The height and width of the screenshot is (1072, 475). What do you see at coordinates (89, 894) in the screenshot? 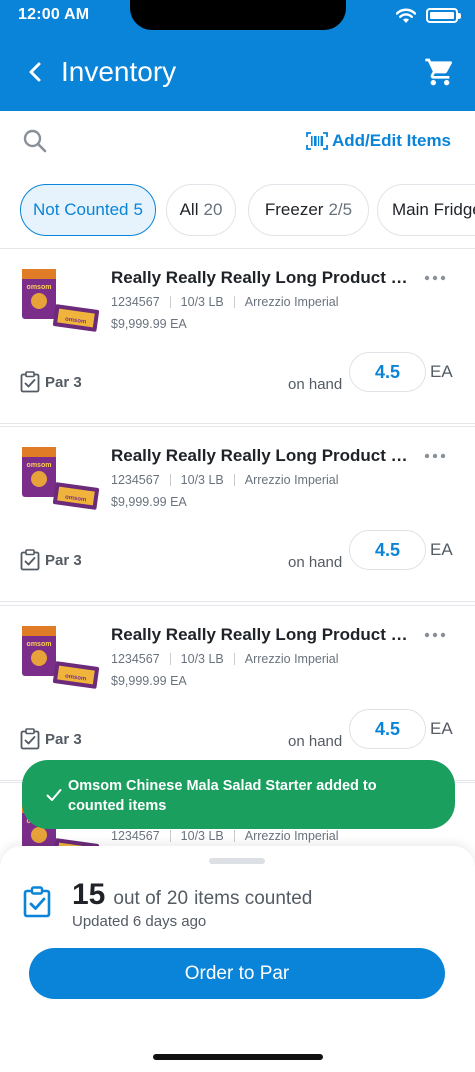
I see `counted-number: 15` at bounding box center [89, 894].